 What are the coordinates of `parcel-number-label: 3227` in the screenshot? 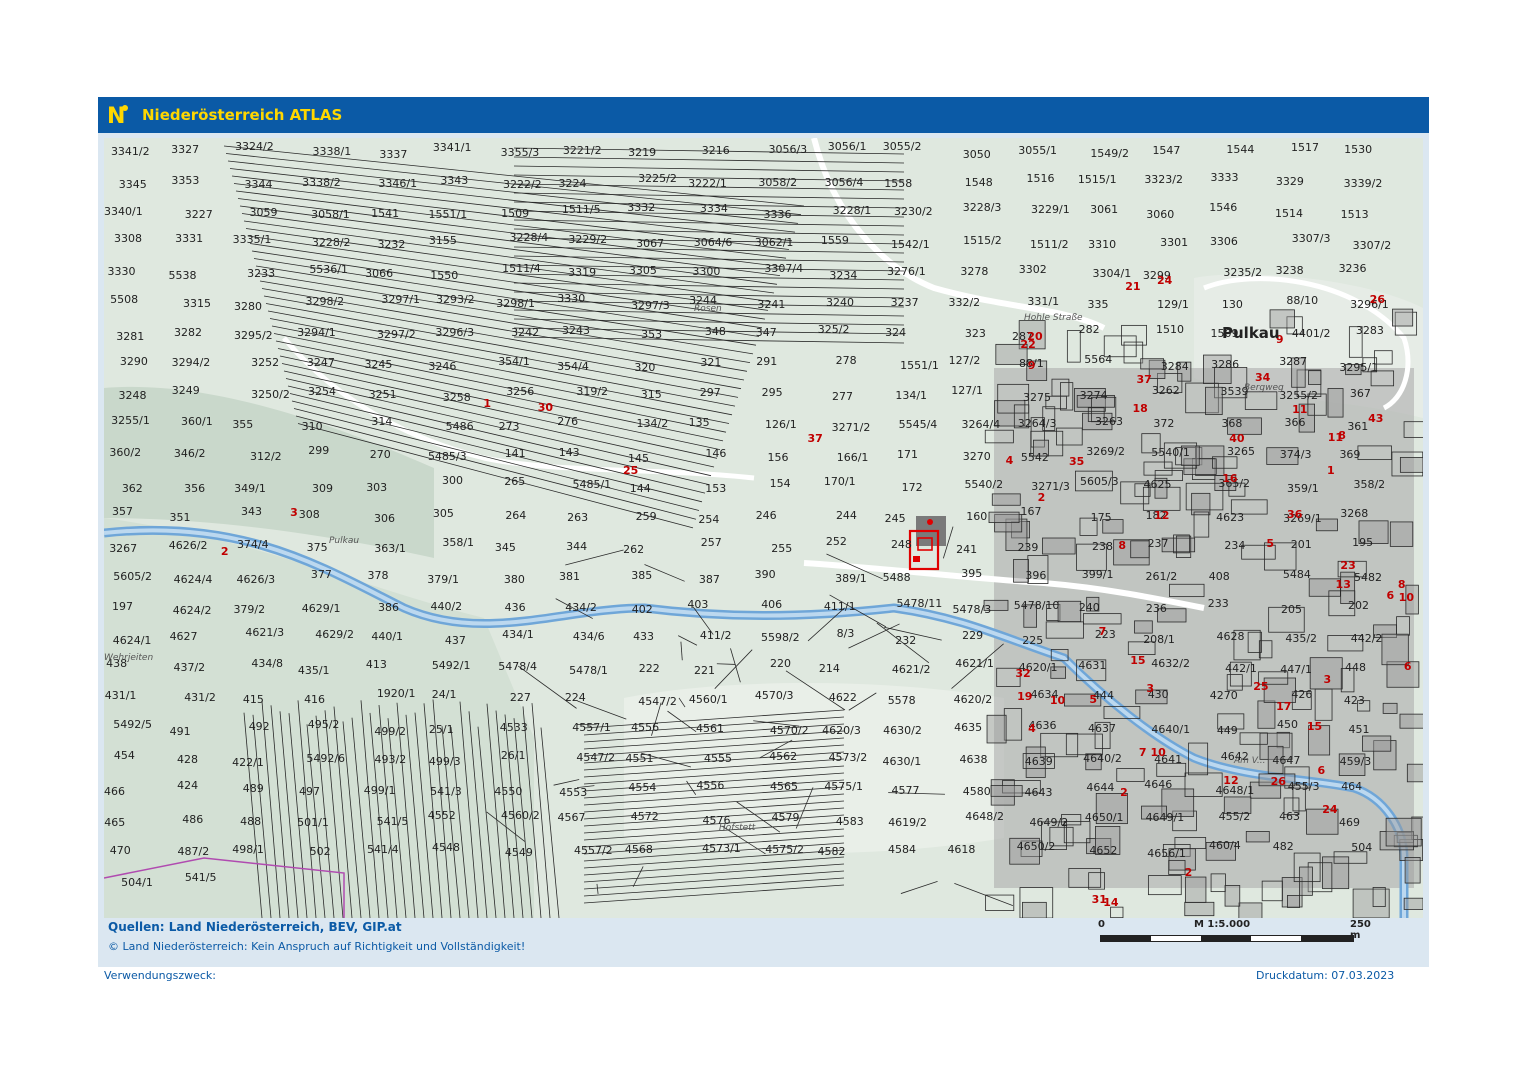 It's located at (198, 215).